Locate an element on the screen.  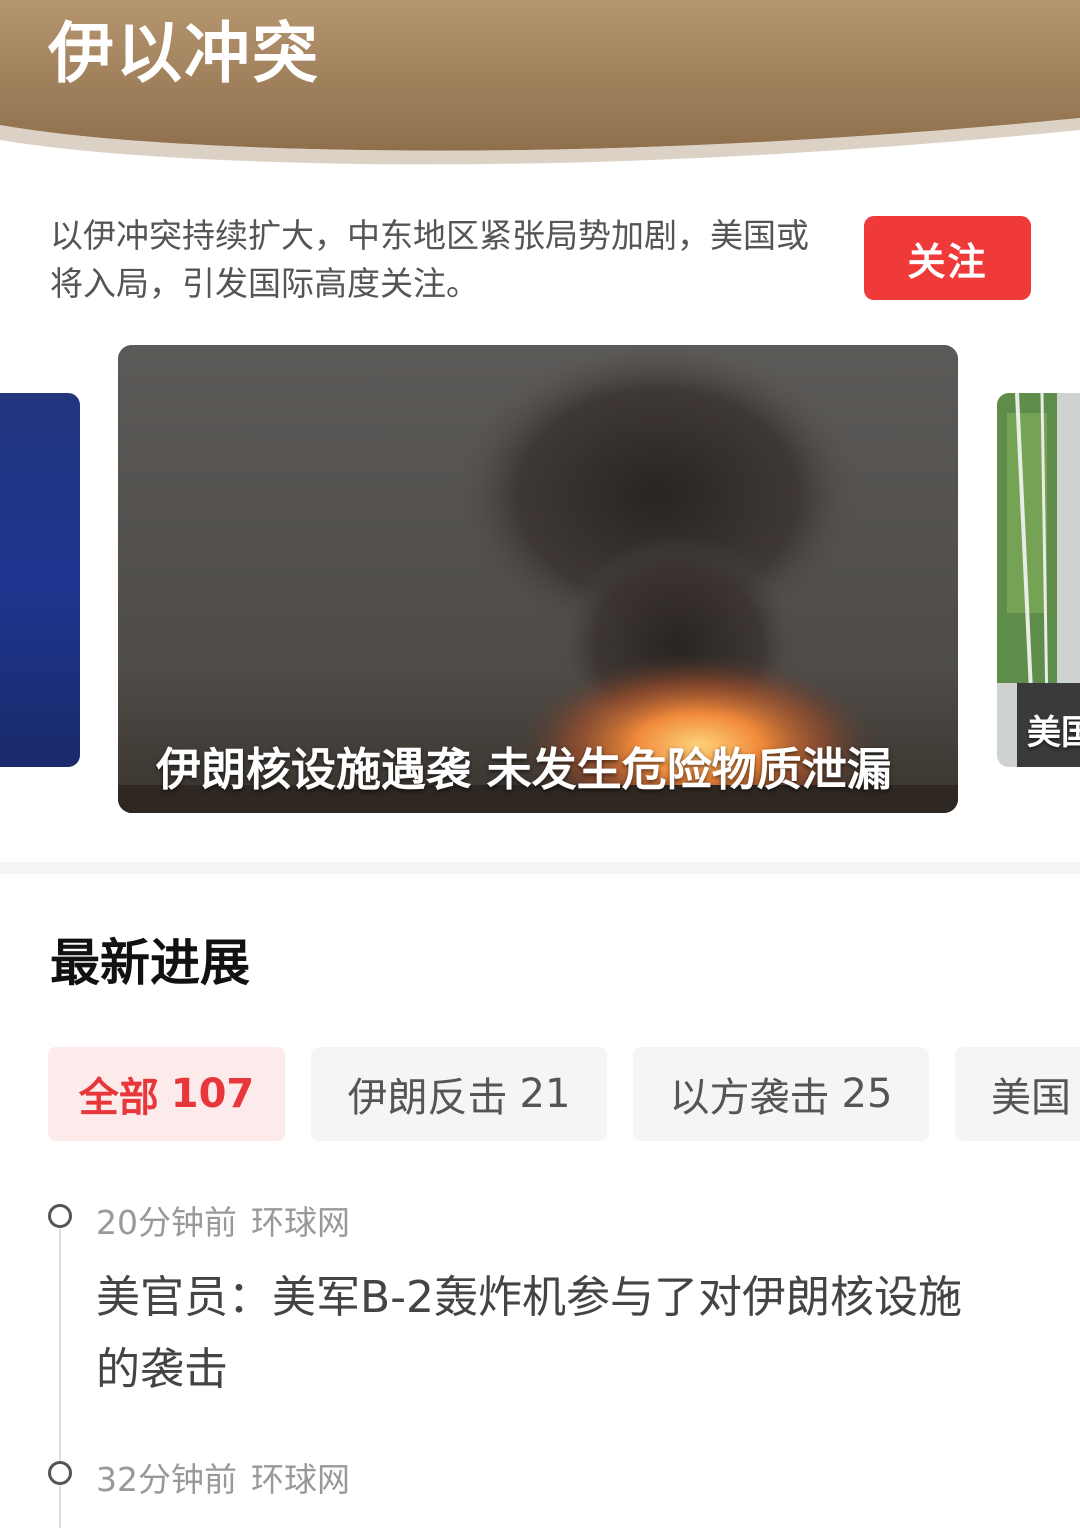
tab-count: 107 is located at coordinates (212, 1094).